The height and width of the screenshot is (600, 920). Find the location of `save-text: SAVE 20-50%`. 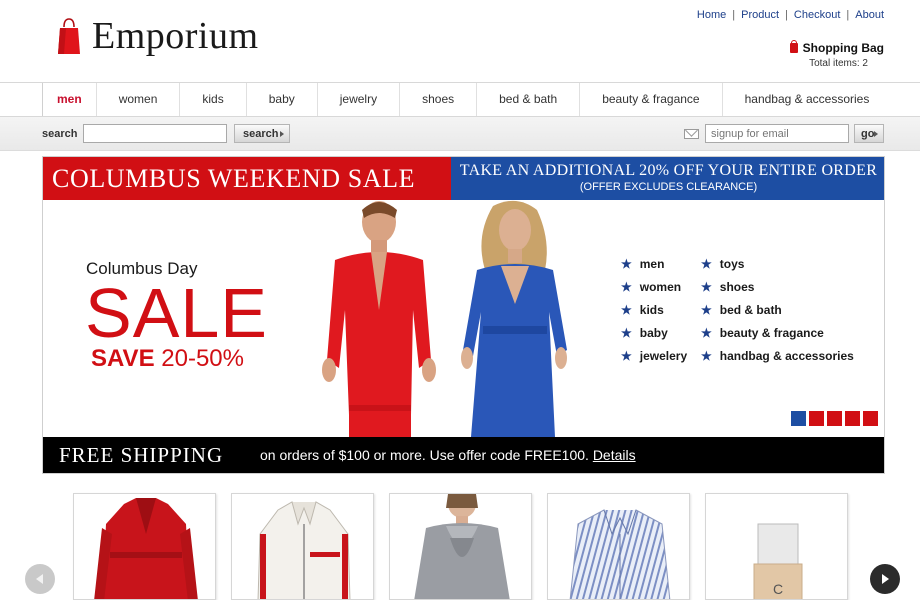

save-text: SAVE 20-50% is located at coordinates (167, 359).